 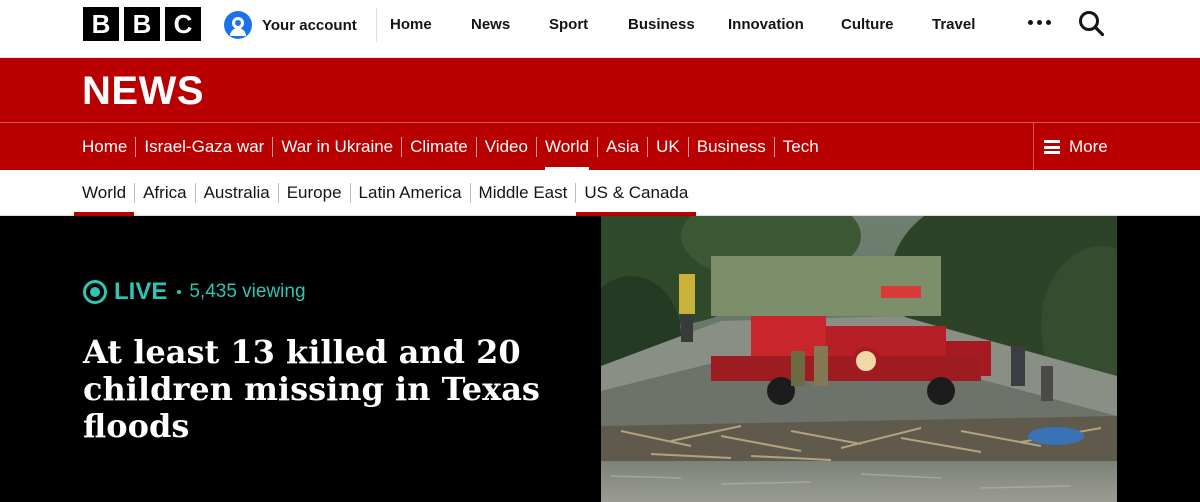 I want to click on topnav-culture: Culture, so click(x=867, y=24).